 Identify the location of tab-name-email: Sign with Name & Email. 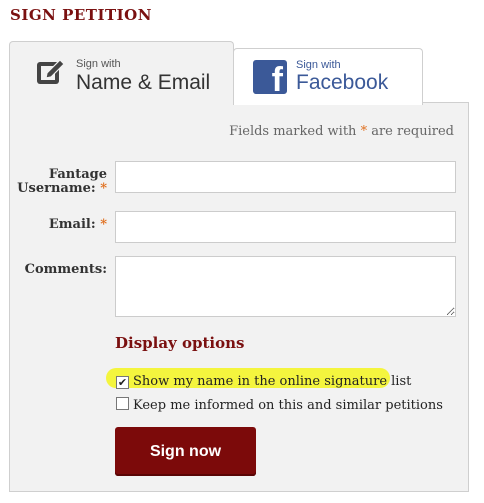
(121, 72).